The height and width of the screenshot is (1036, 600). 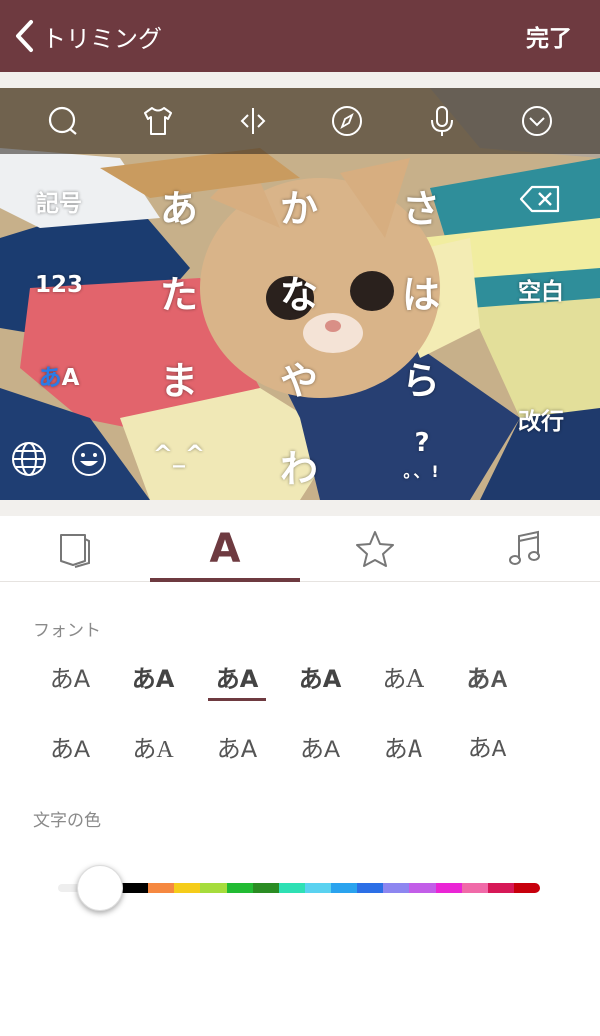 I want to click on star-icon, so click(x=375, y=548).